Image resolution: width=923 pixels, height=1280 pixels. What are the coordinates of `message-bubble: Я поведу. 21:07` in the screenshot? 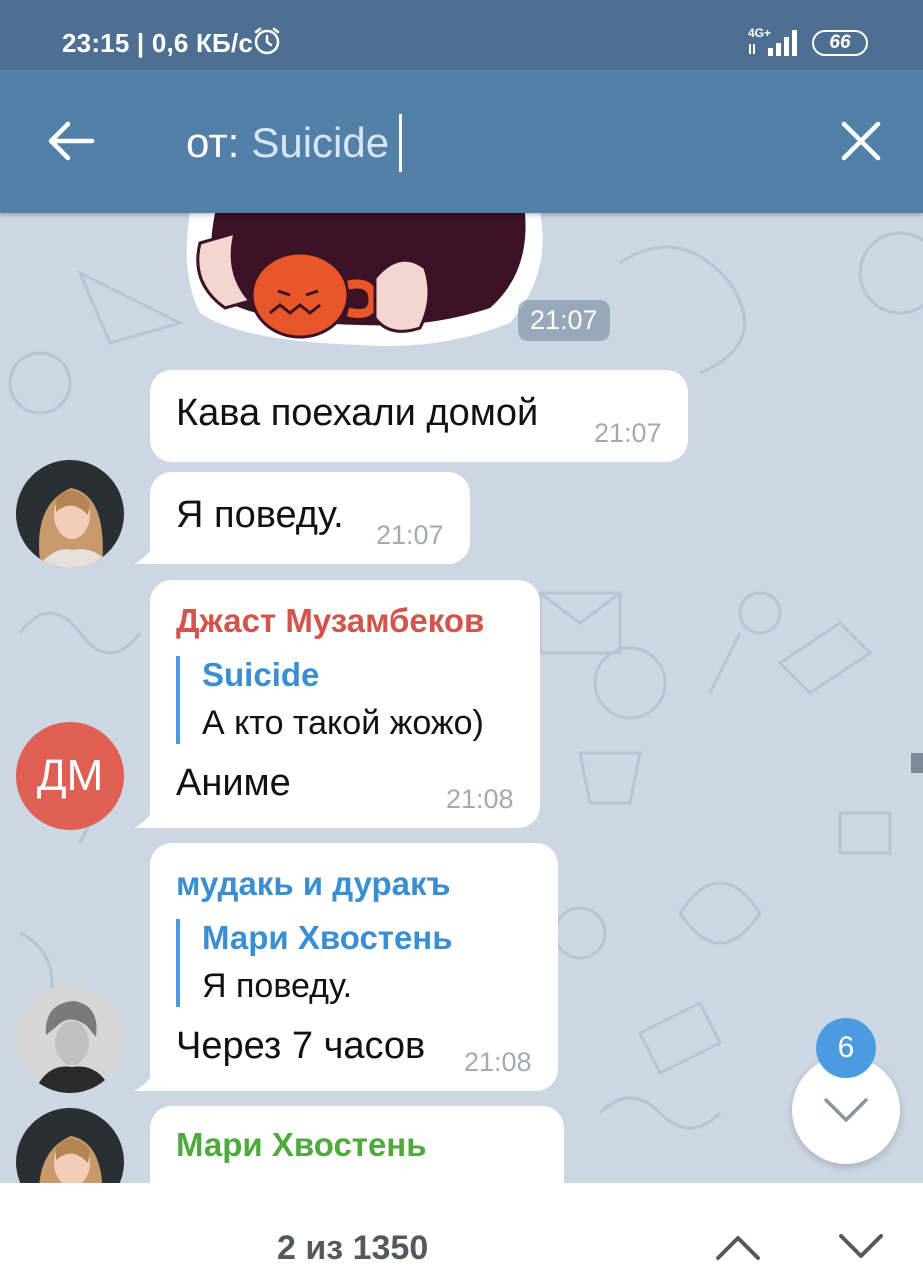 It's located at (310, 518).